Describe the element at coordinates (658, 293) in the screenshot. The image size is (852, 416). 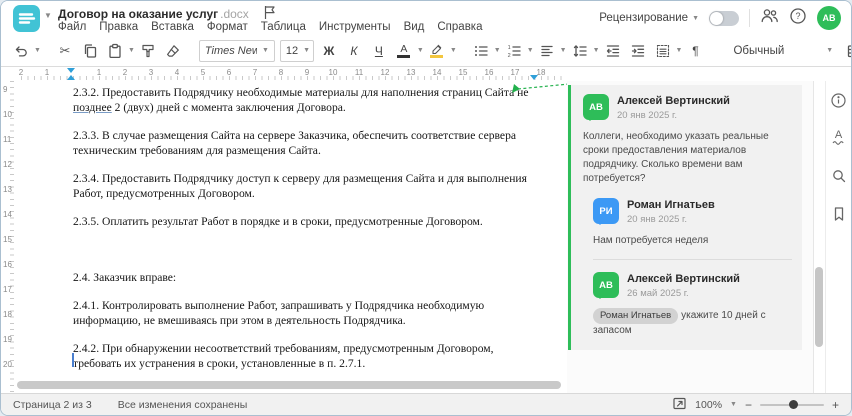
I see `comment-date: 26 май 2025 г.` at that location.